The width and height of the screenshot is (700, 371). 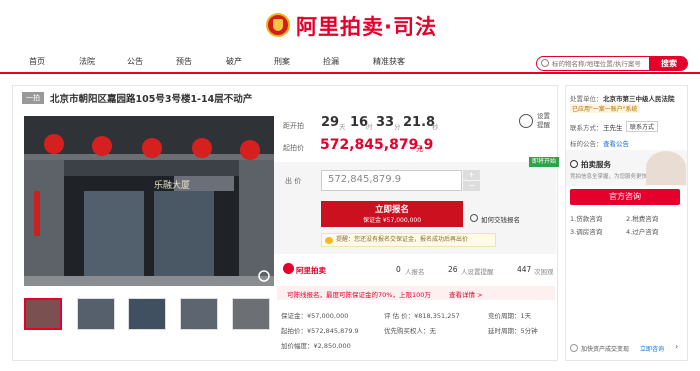 What do you see at coordinates (331, 61) in the screenshot?
I see `nav-item-bargain: 捡漏` at bounding box center [331, 61].